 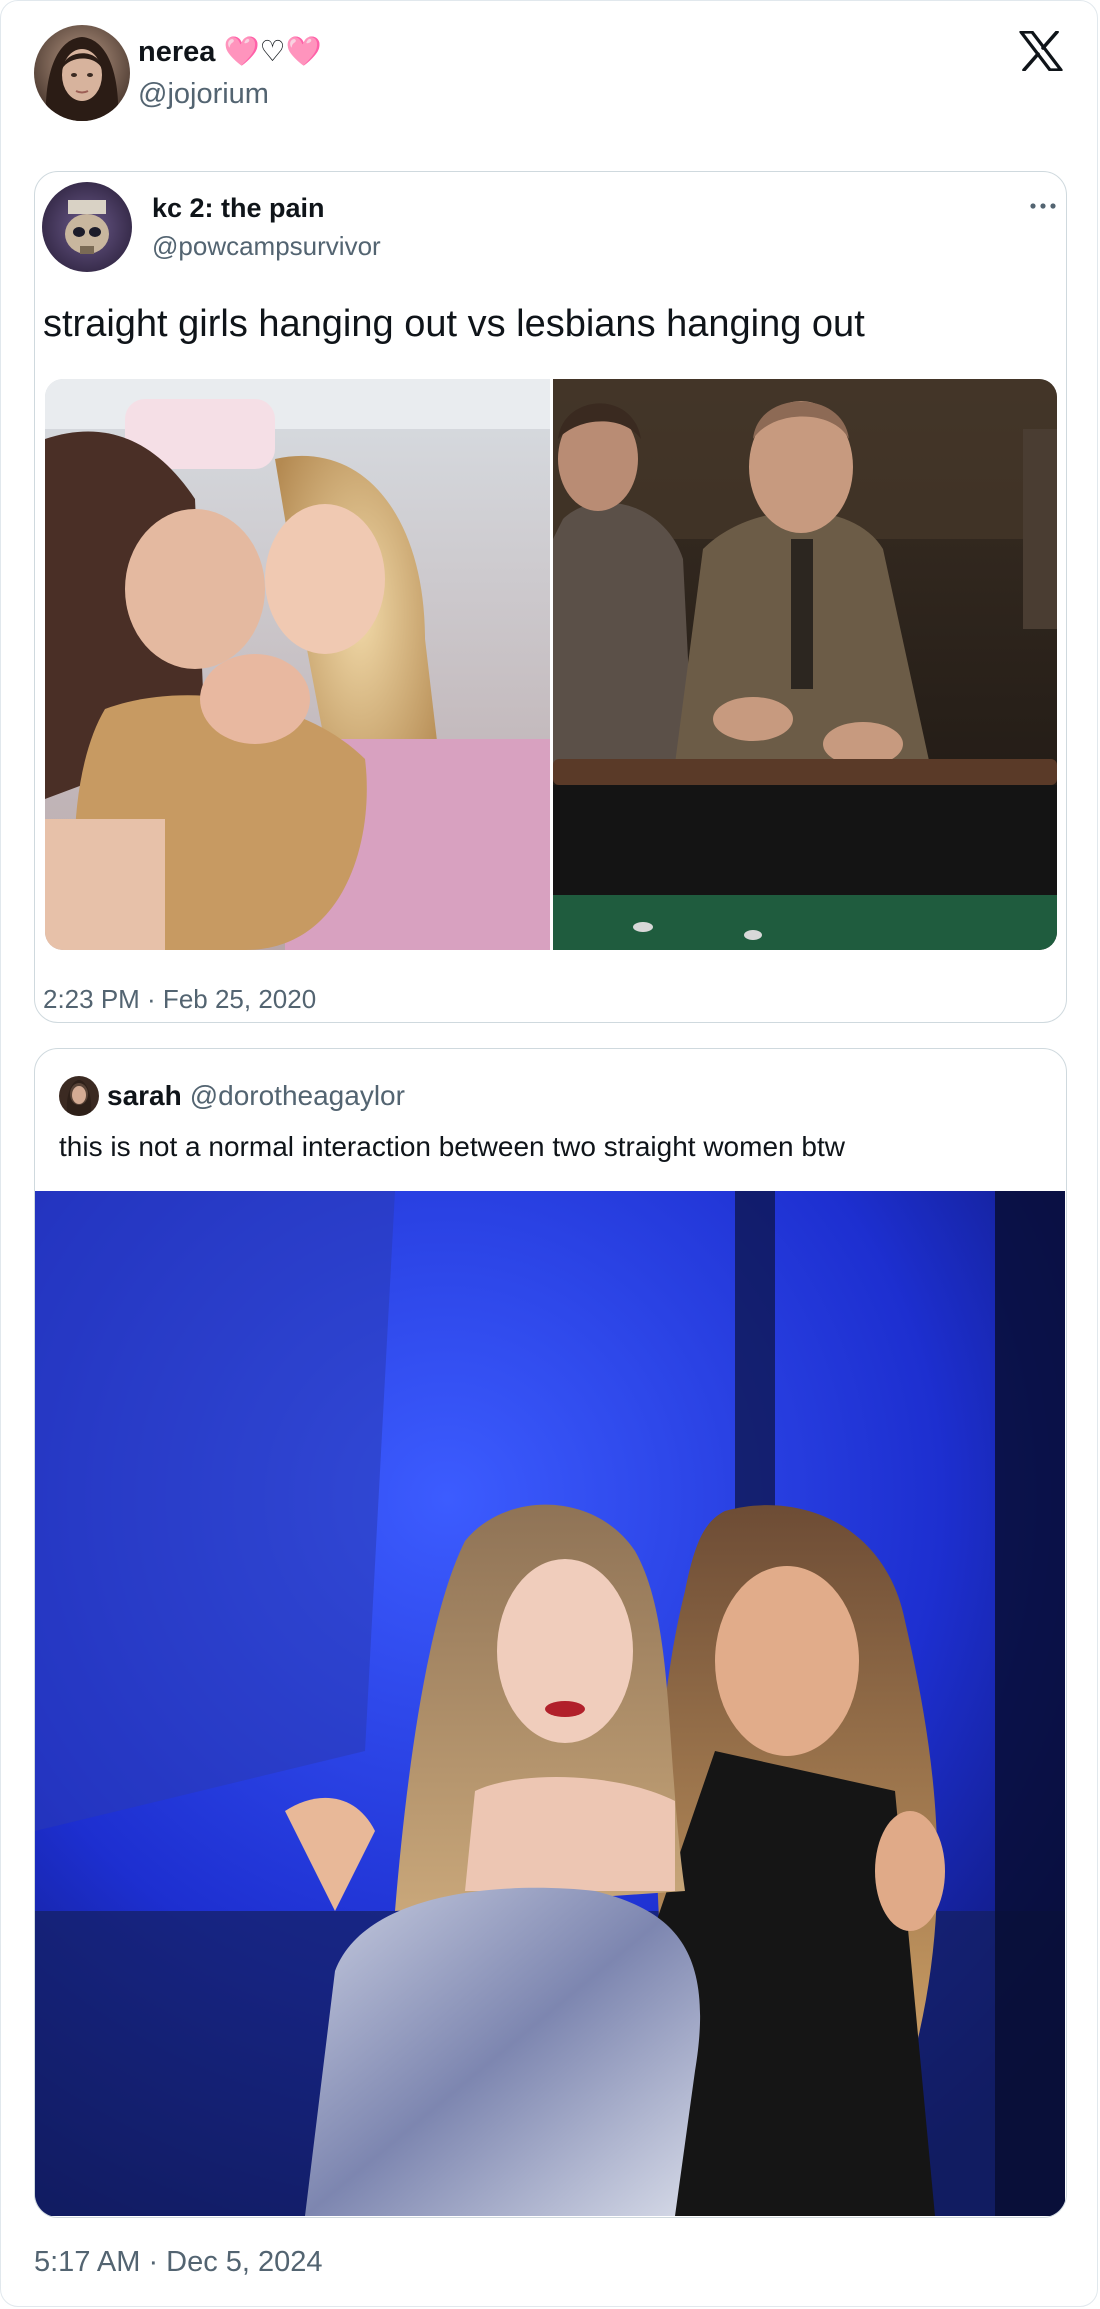 I want to click on quoted-author-avatar, so click(x=87, y=227).